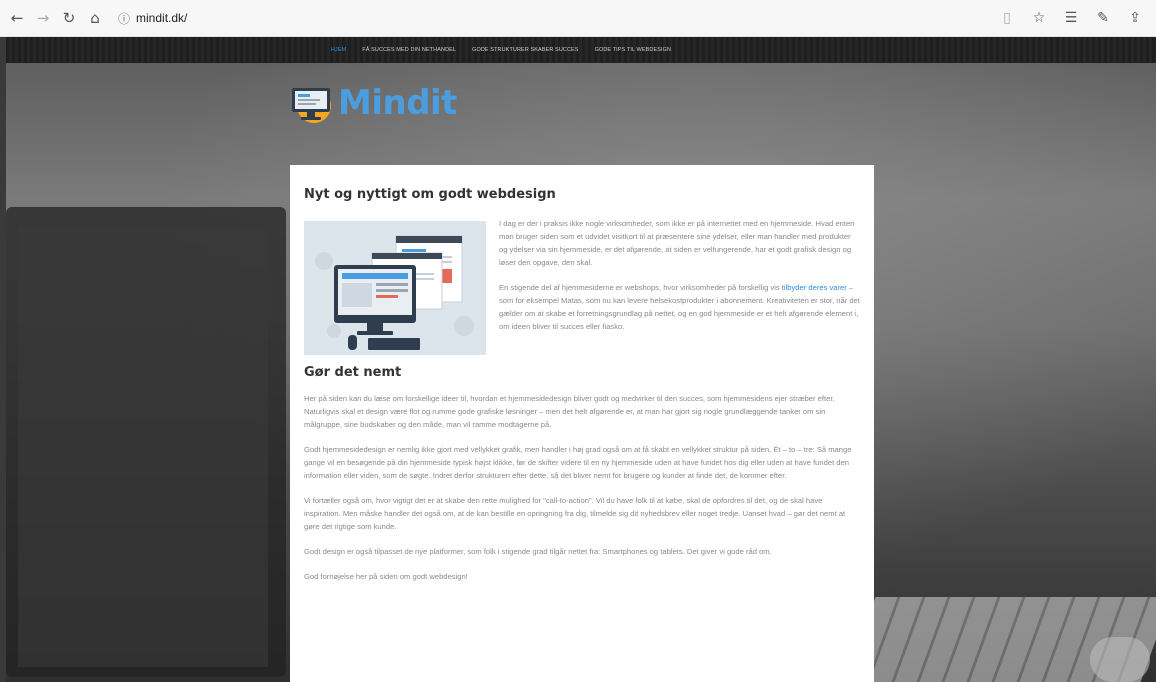  What do you see at coordinates (409, 50) in the screenshot?
I see `nav-item-nethandel: FÅ SUCCES MED DIN NETHANDEL` at bounding box center [409, 50].